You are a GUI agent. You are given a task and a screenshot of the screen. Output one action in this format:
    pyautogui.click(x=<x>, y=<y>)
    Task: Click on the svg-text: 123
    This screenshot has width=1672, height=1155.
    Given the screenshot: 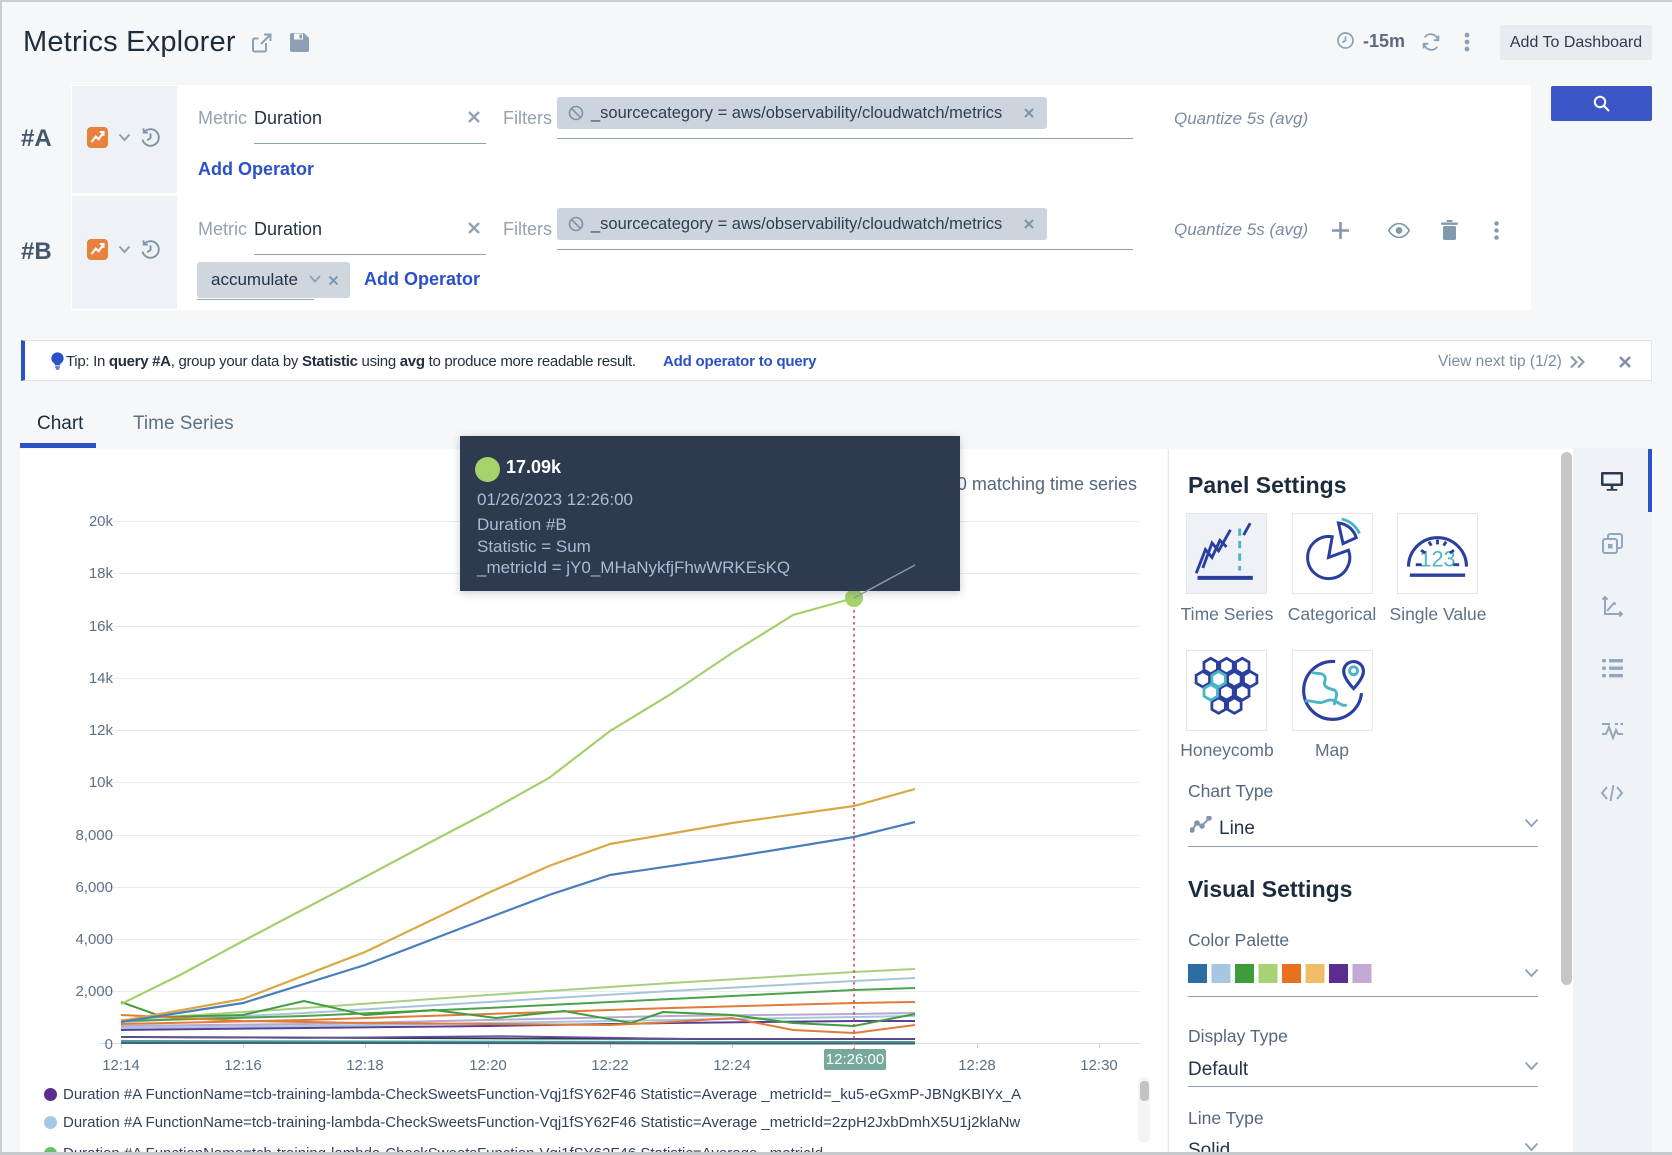 What is the action you would take?
    pyautogui.click(x=1437, y=559)
    